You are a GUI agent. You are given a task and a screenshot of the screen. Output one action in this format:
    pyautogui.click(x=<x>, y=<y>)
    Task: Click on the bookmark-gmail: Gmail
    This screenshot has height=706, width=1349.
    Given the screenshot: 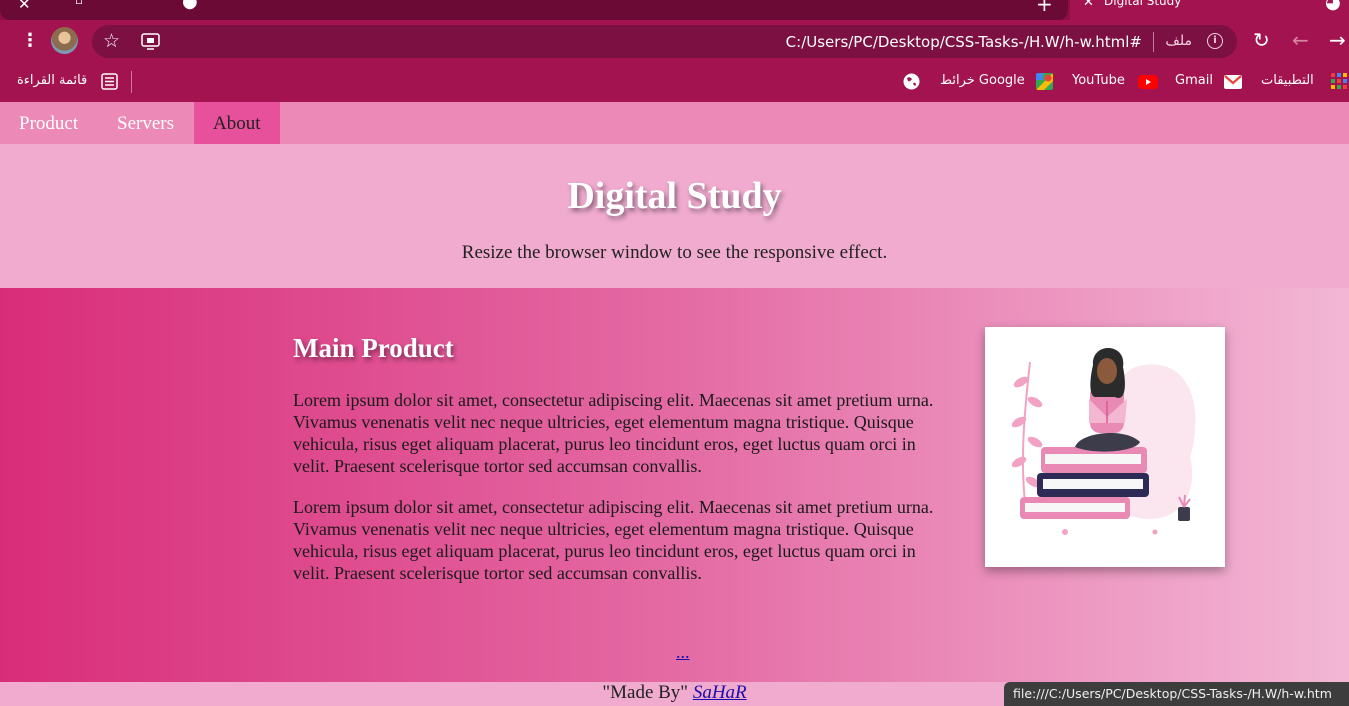 What is the action you would take?
    pyautogui.click(x=1194, y=80)
    